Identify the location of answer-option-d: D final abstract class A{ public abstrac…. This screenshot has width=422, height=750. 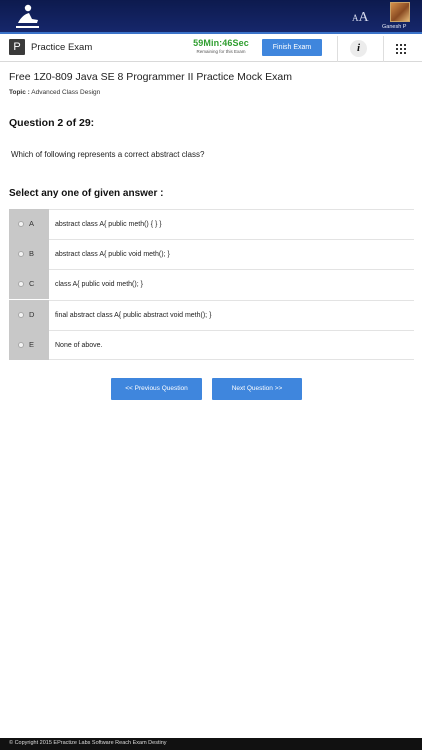
(211, 315).